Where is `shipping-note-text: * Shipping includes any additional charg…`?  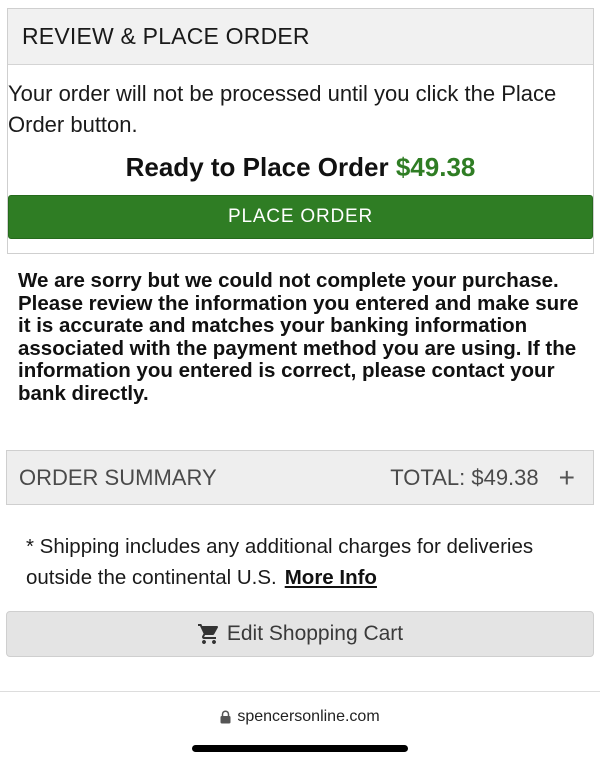
shipping-note-text: * Shipping includes any additional charg… is located at coordinates (280, 562).